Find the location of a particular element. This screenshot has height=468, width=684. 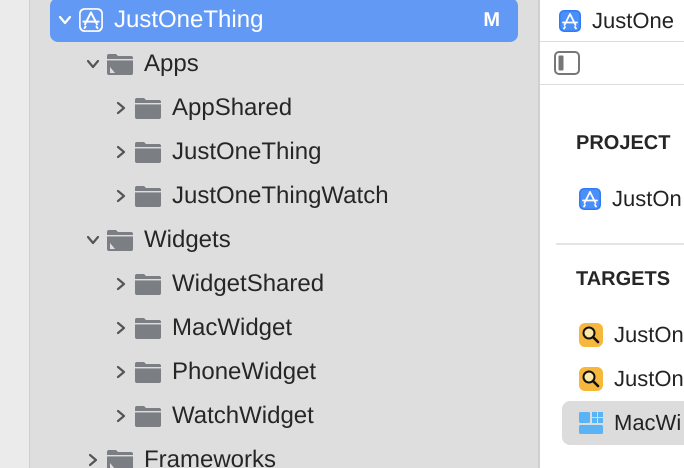

navigator-label: Frameworks is located at coordinates (211, 457).